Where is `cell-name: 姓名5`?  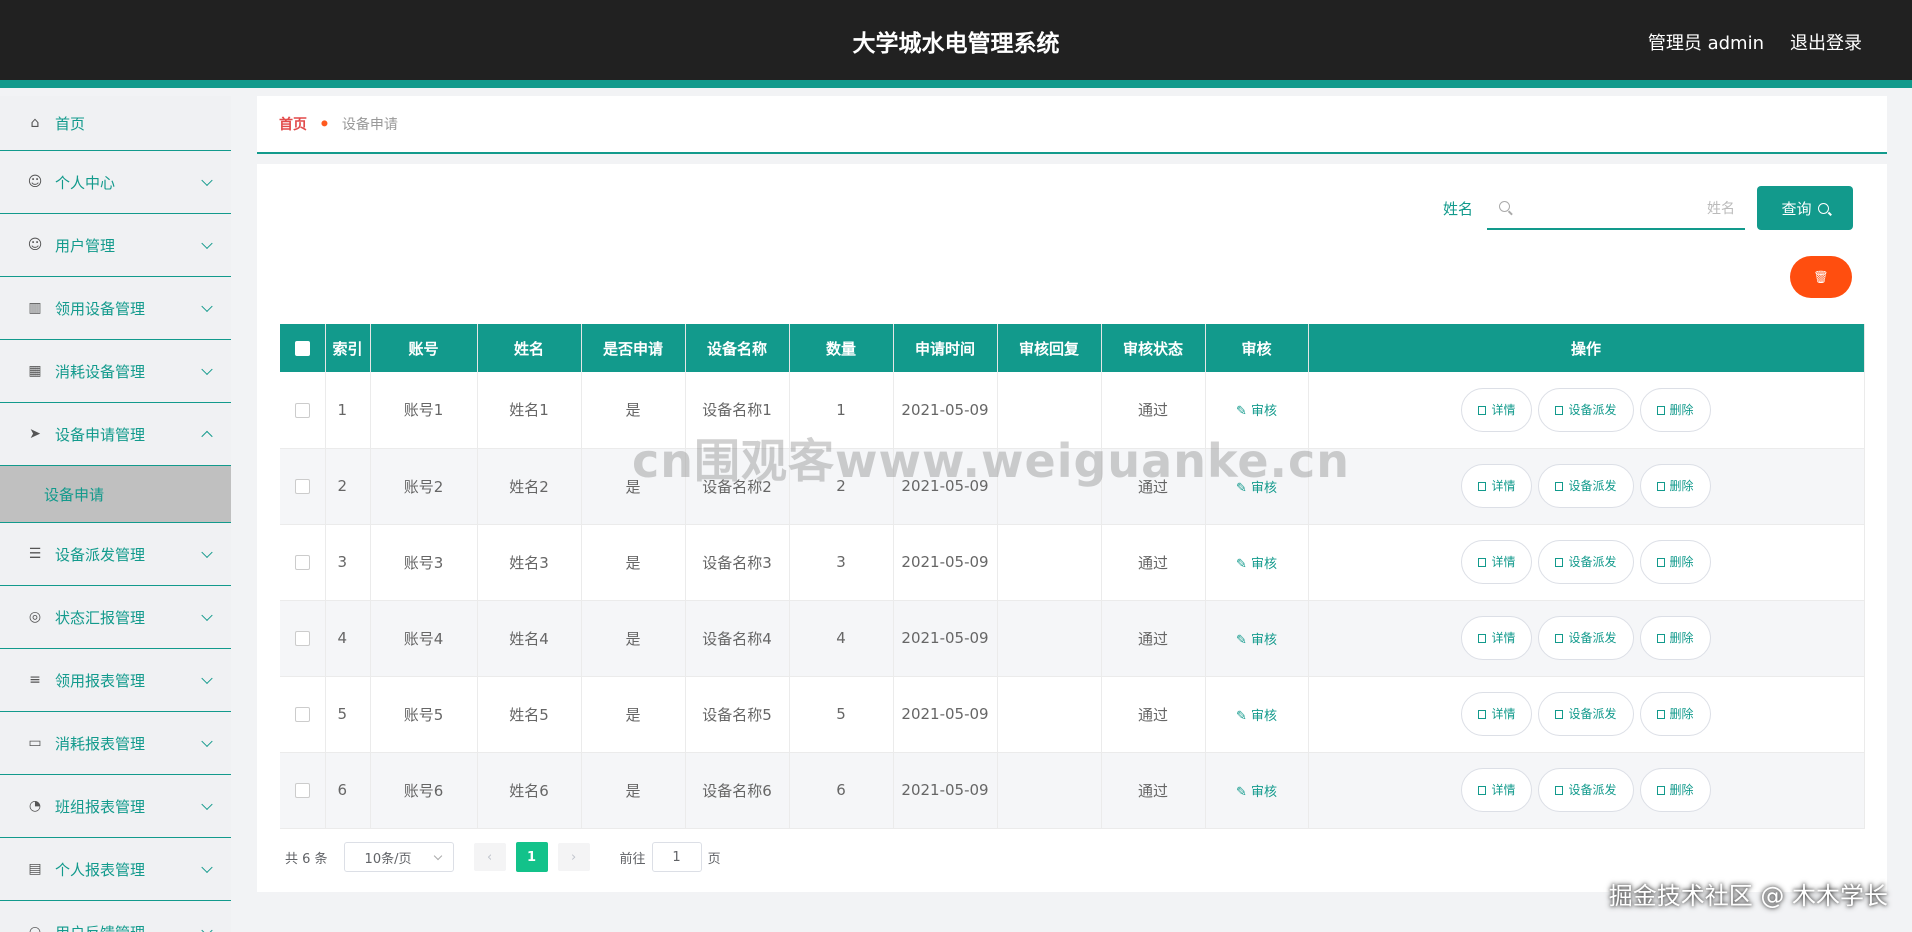
cell-name: 姓名5 is located at coordinates (529, 714).